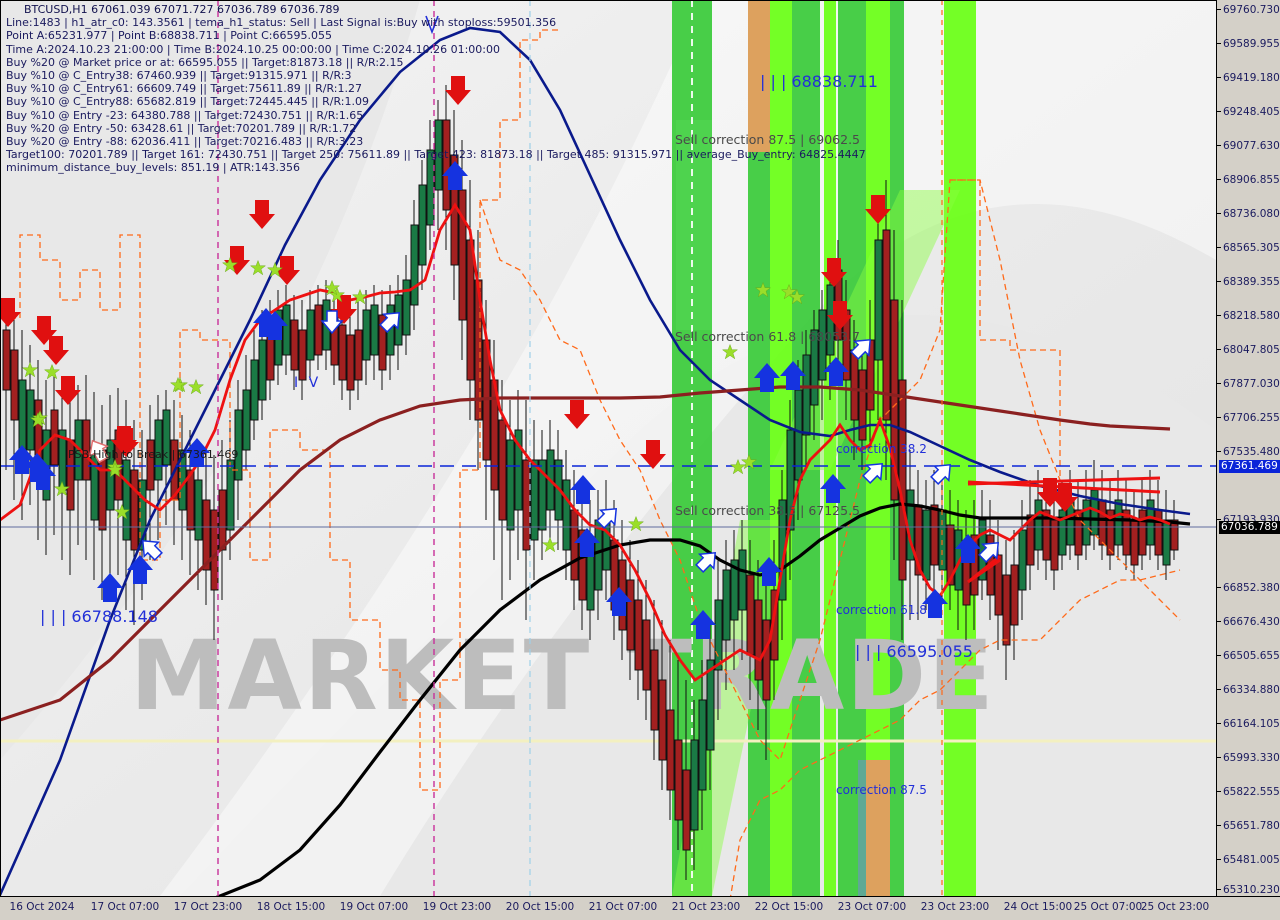 This screenshot has height=920, width=1280. I want to click on price-tick-label: 65822.555, so click(1251, 792).